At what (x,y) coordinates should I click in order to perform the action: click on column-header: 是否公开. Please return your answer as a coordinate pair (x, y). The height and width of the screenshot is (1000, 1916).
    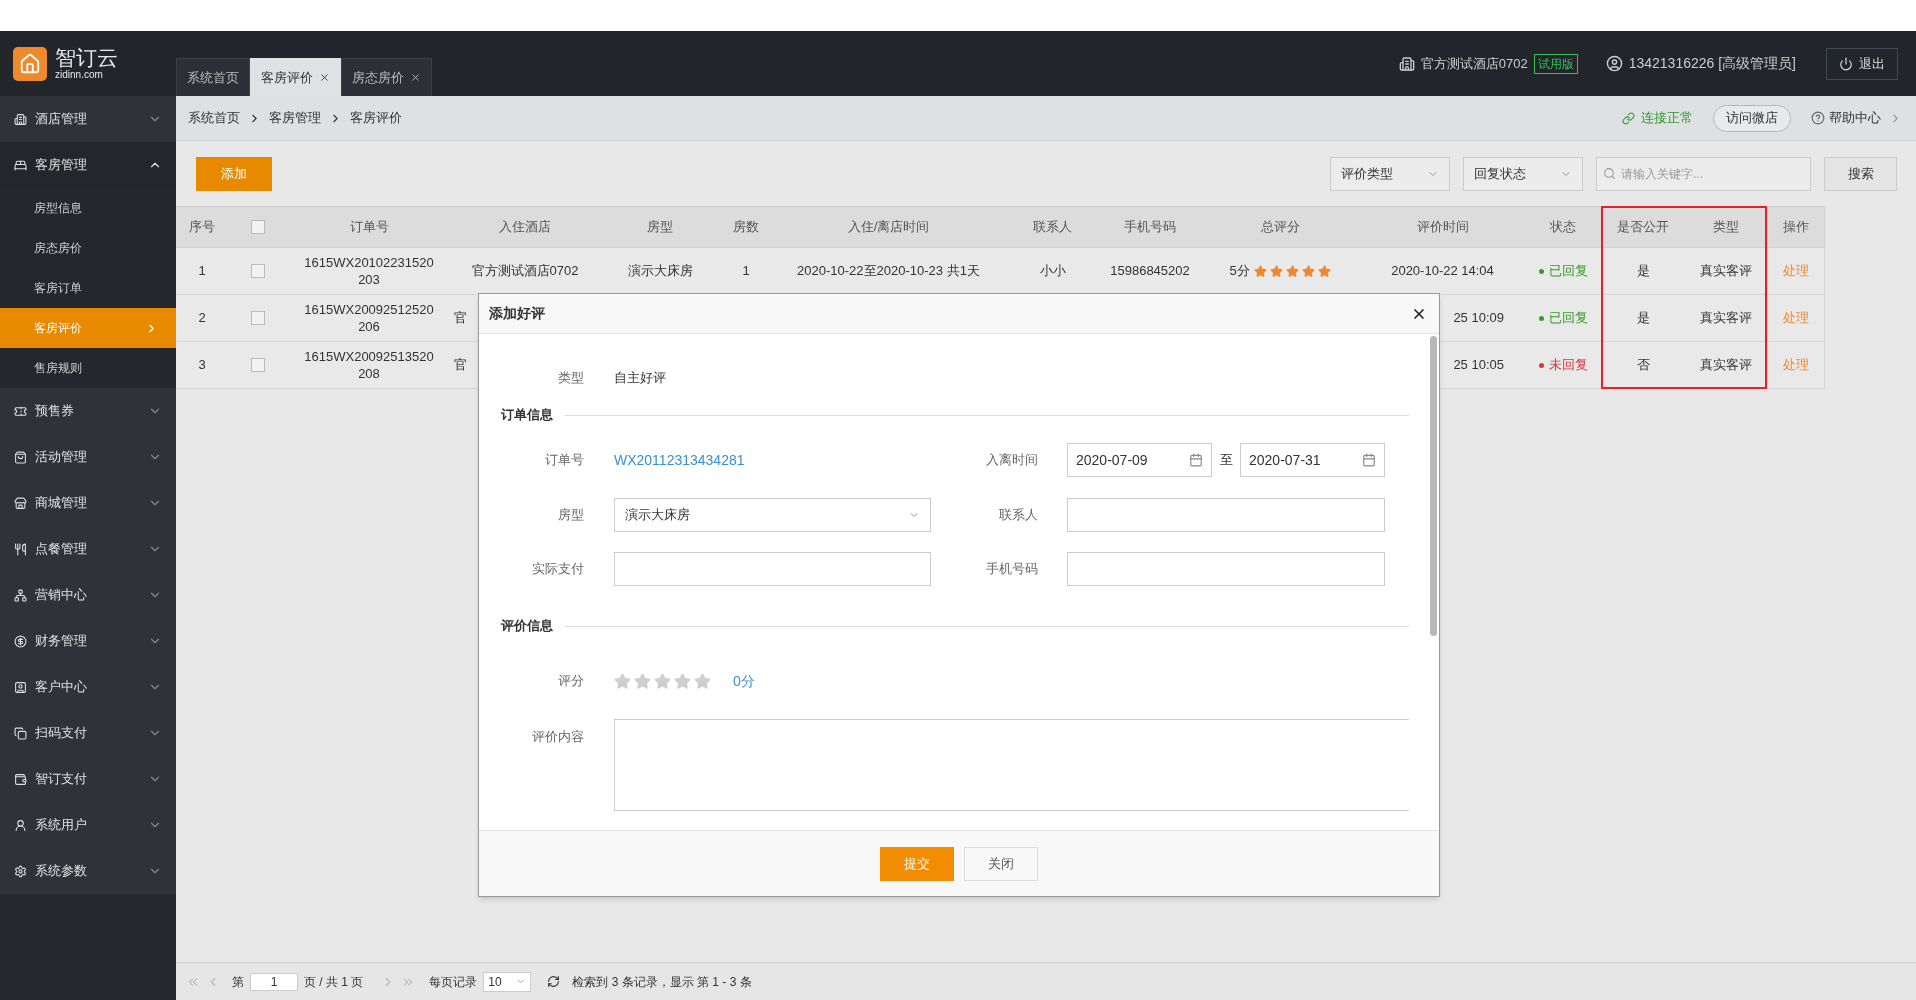
    Looking at the image, I should click on (1643, 227).